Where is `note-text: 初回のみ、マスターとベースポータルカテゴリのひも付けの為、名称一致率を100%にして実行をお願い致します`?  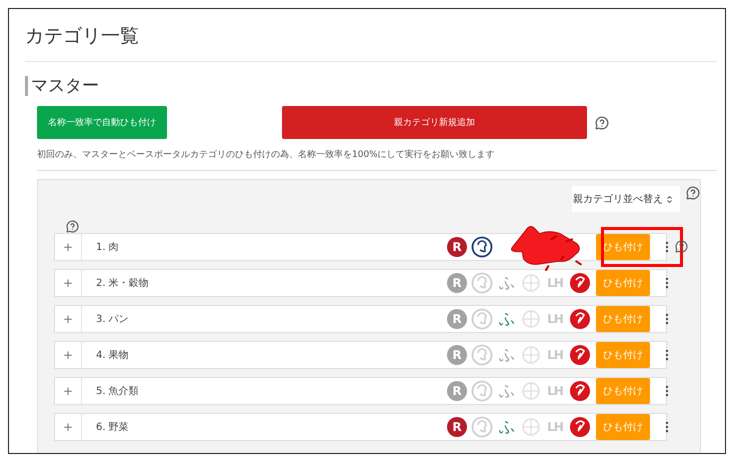
note-text: 初回のみ、マスターとベースポータルカテゴリのひも付けの為、名称一致率を100%にして実行をお願い致します is located at coordinates (377, 159).